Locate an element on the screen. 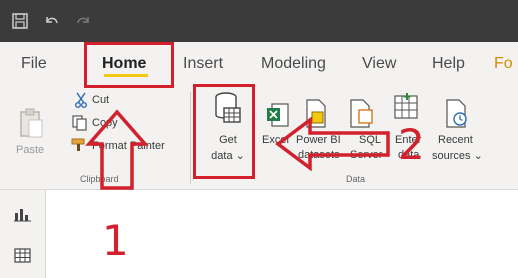 Image resolution: width=518 pixels, height=278 pixels. up-arrow-icon is located at coordinates (117, 149).